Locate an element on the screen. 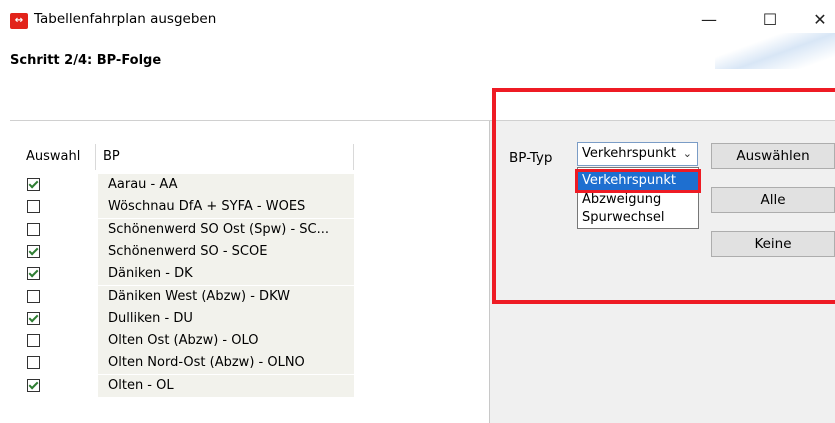 The height and width of the screenshot is (423, 835). table-row: Däniken West (Abzw) - DKW is located at coordinates (187, 296).